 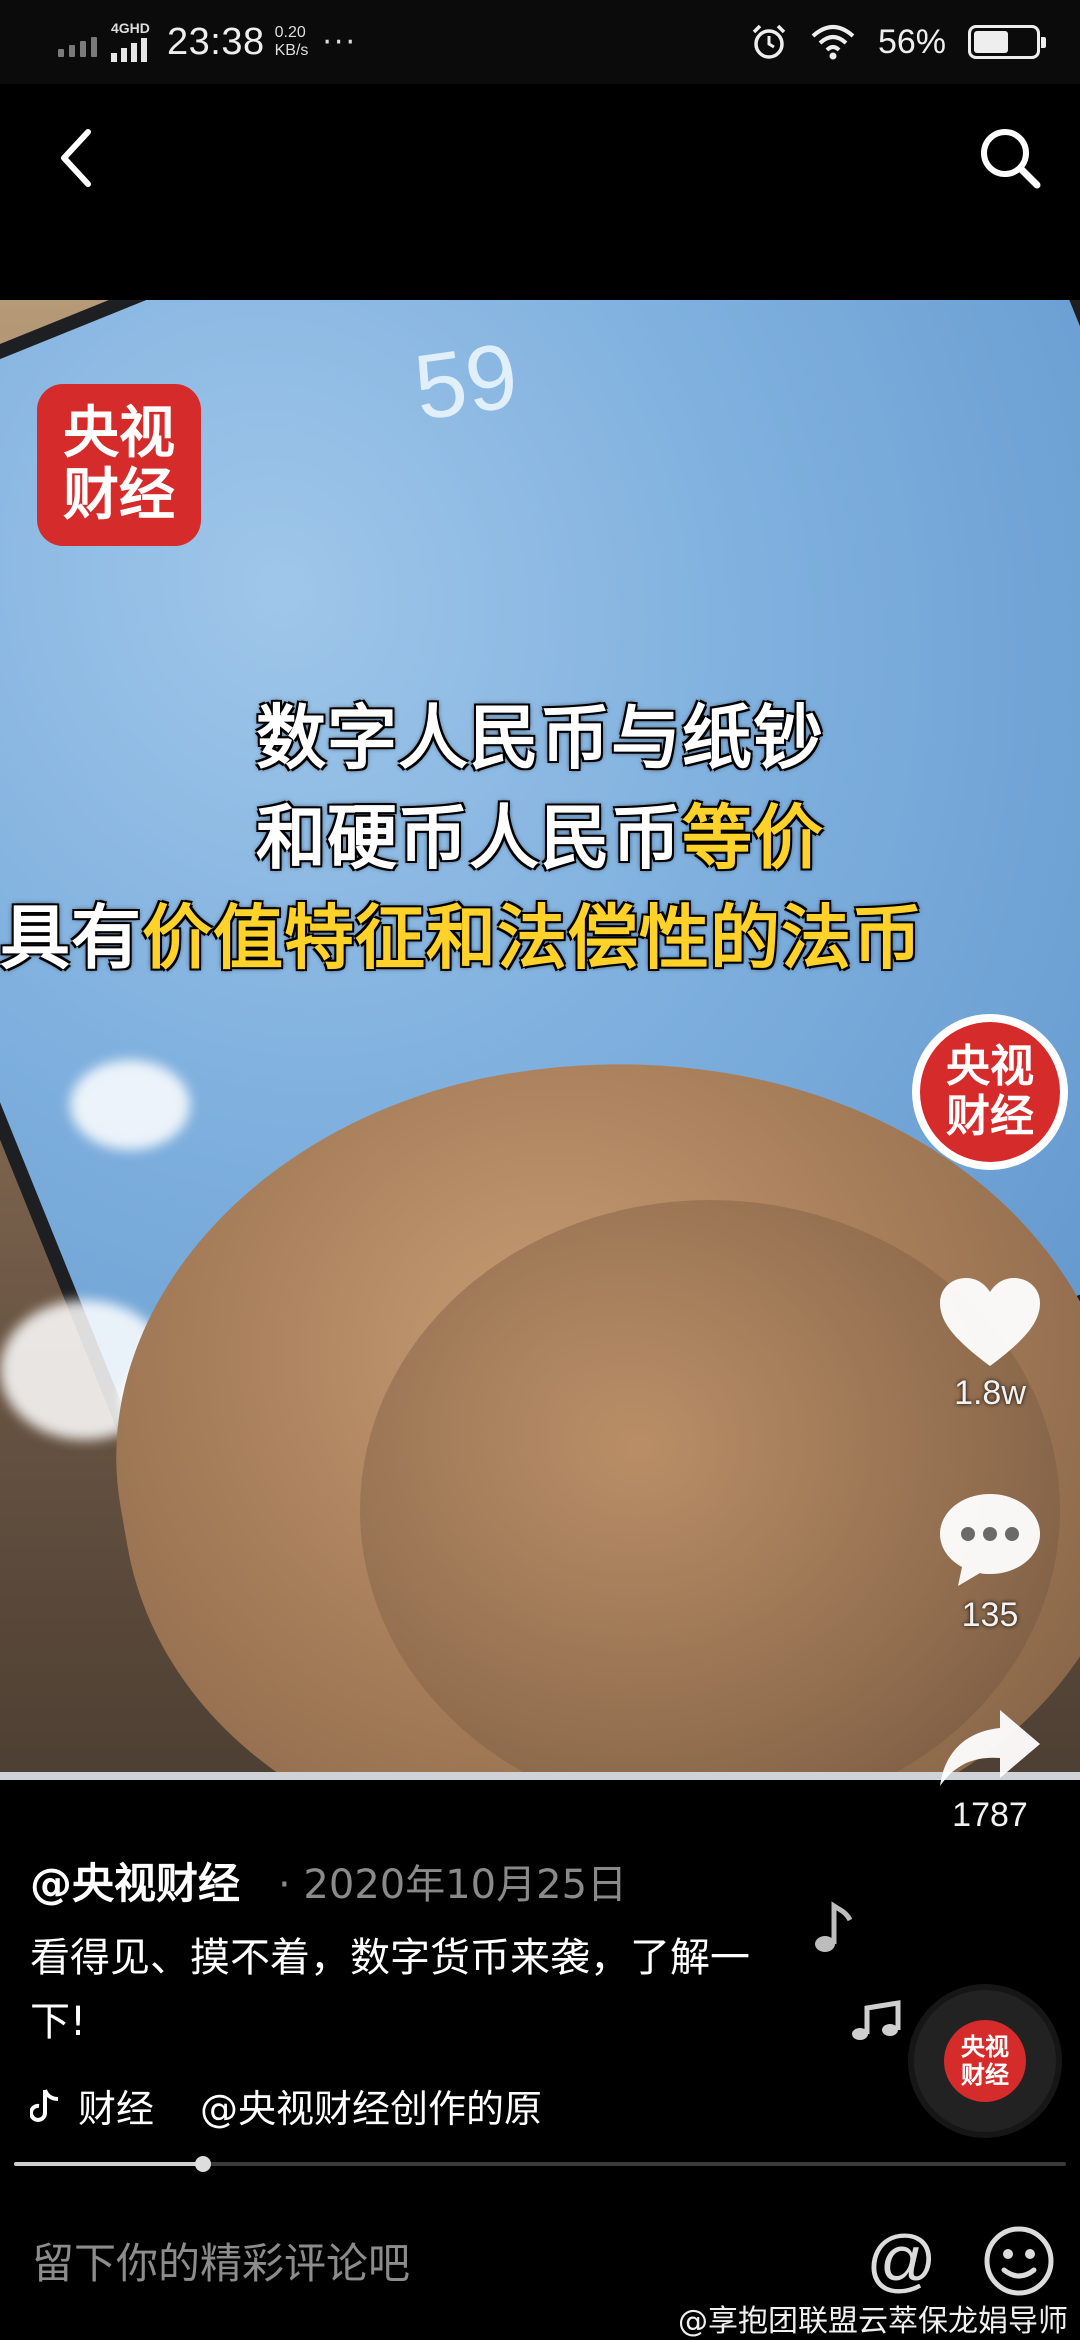 What do you see at coordinates (985, 2075) in the screenshot?
I see `disc-line2: 财经` at bounding box center [985, 2075].